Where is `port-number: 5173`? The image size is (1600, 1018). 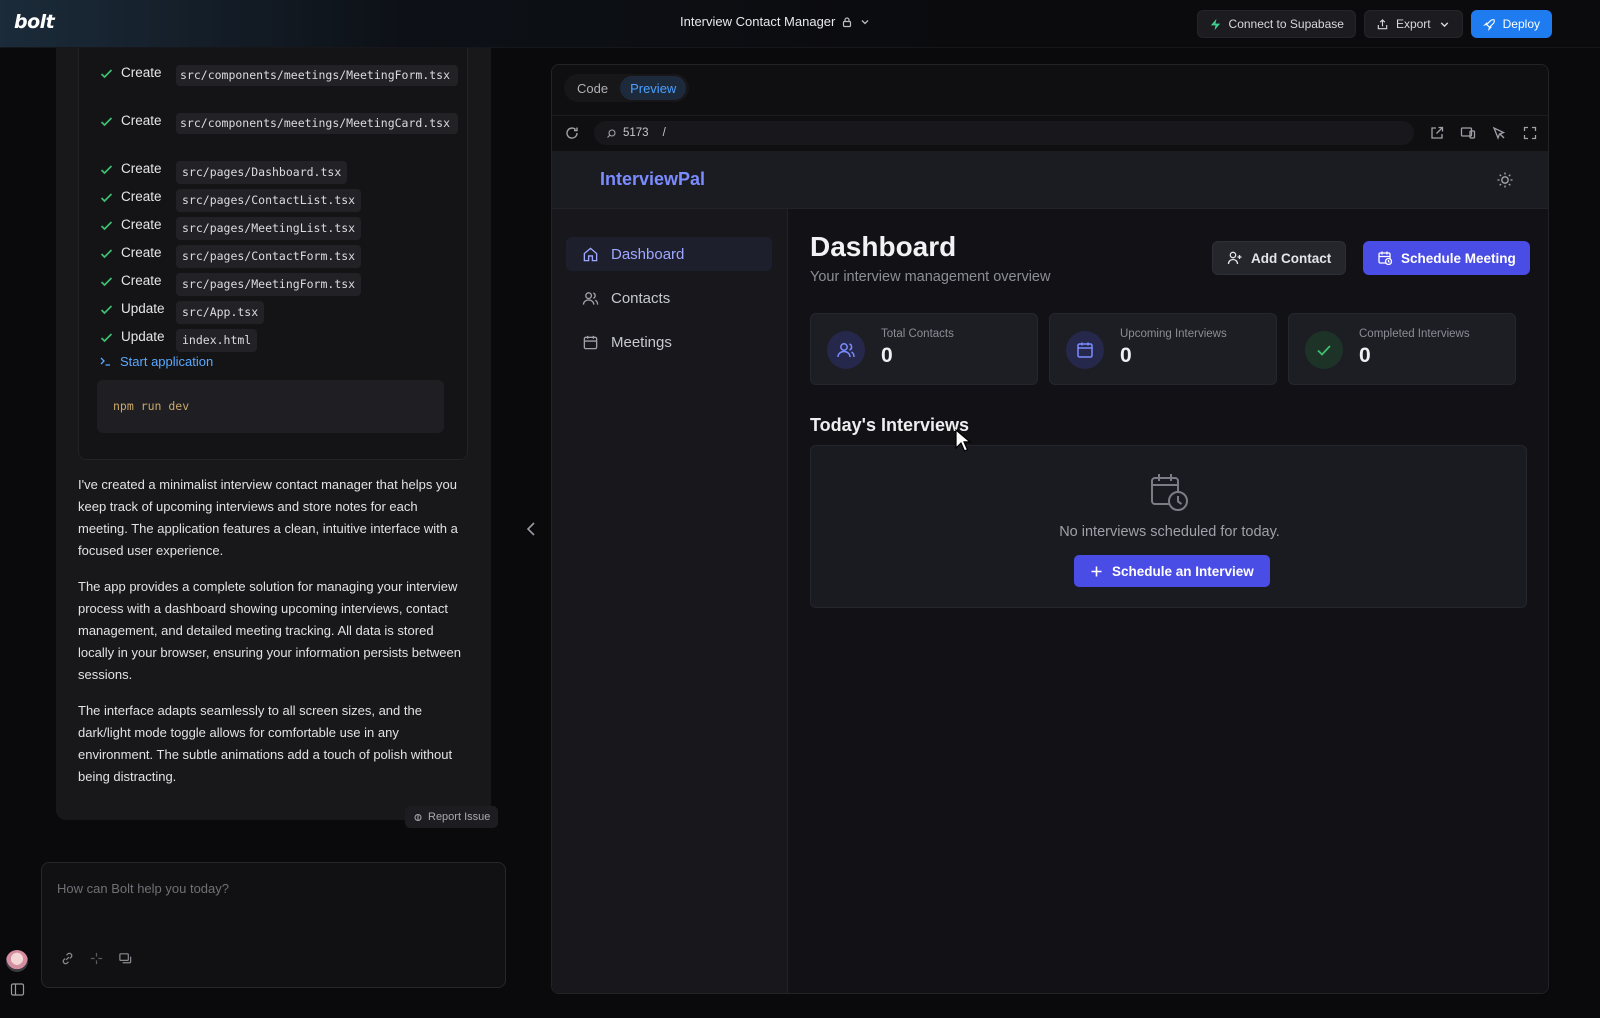
port-number: 5173 is located at coordinates (636, 133).